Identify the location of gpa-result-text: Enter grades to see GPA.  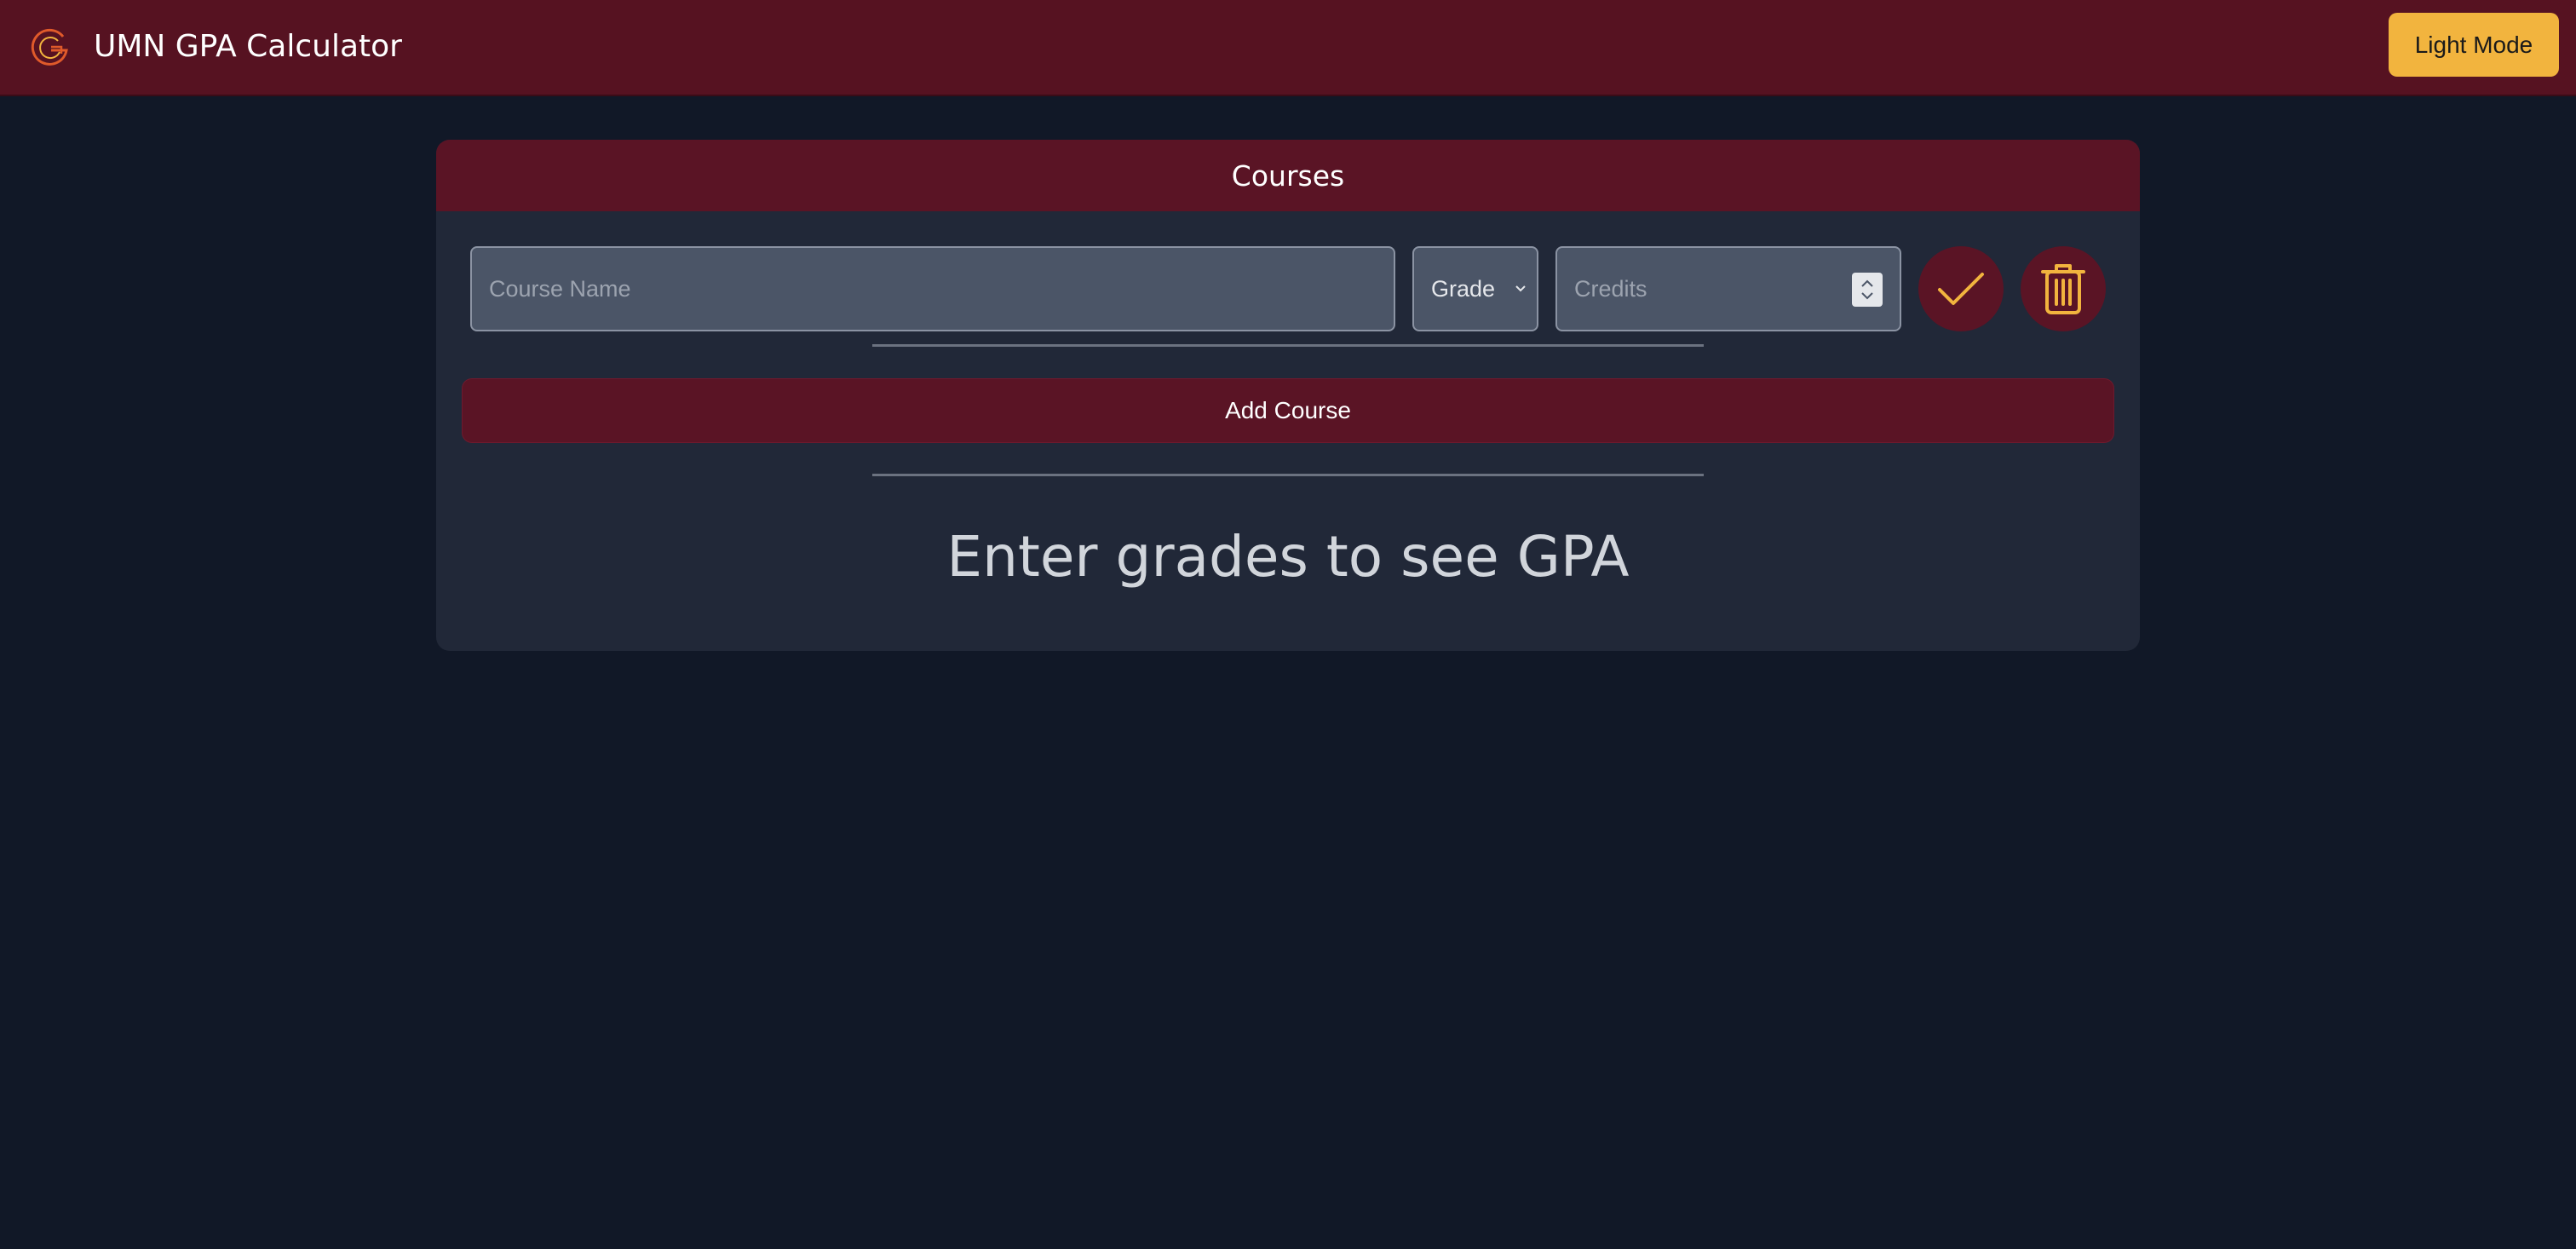
(1288, 557).